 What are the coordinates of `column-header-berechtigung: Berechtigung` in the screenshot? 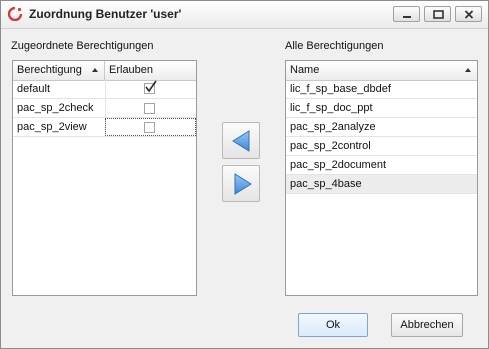 It's located at (59, 70).